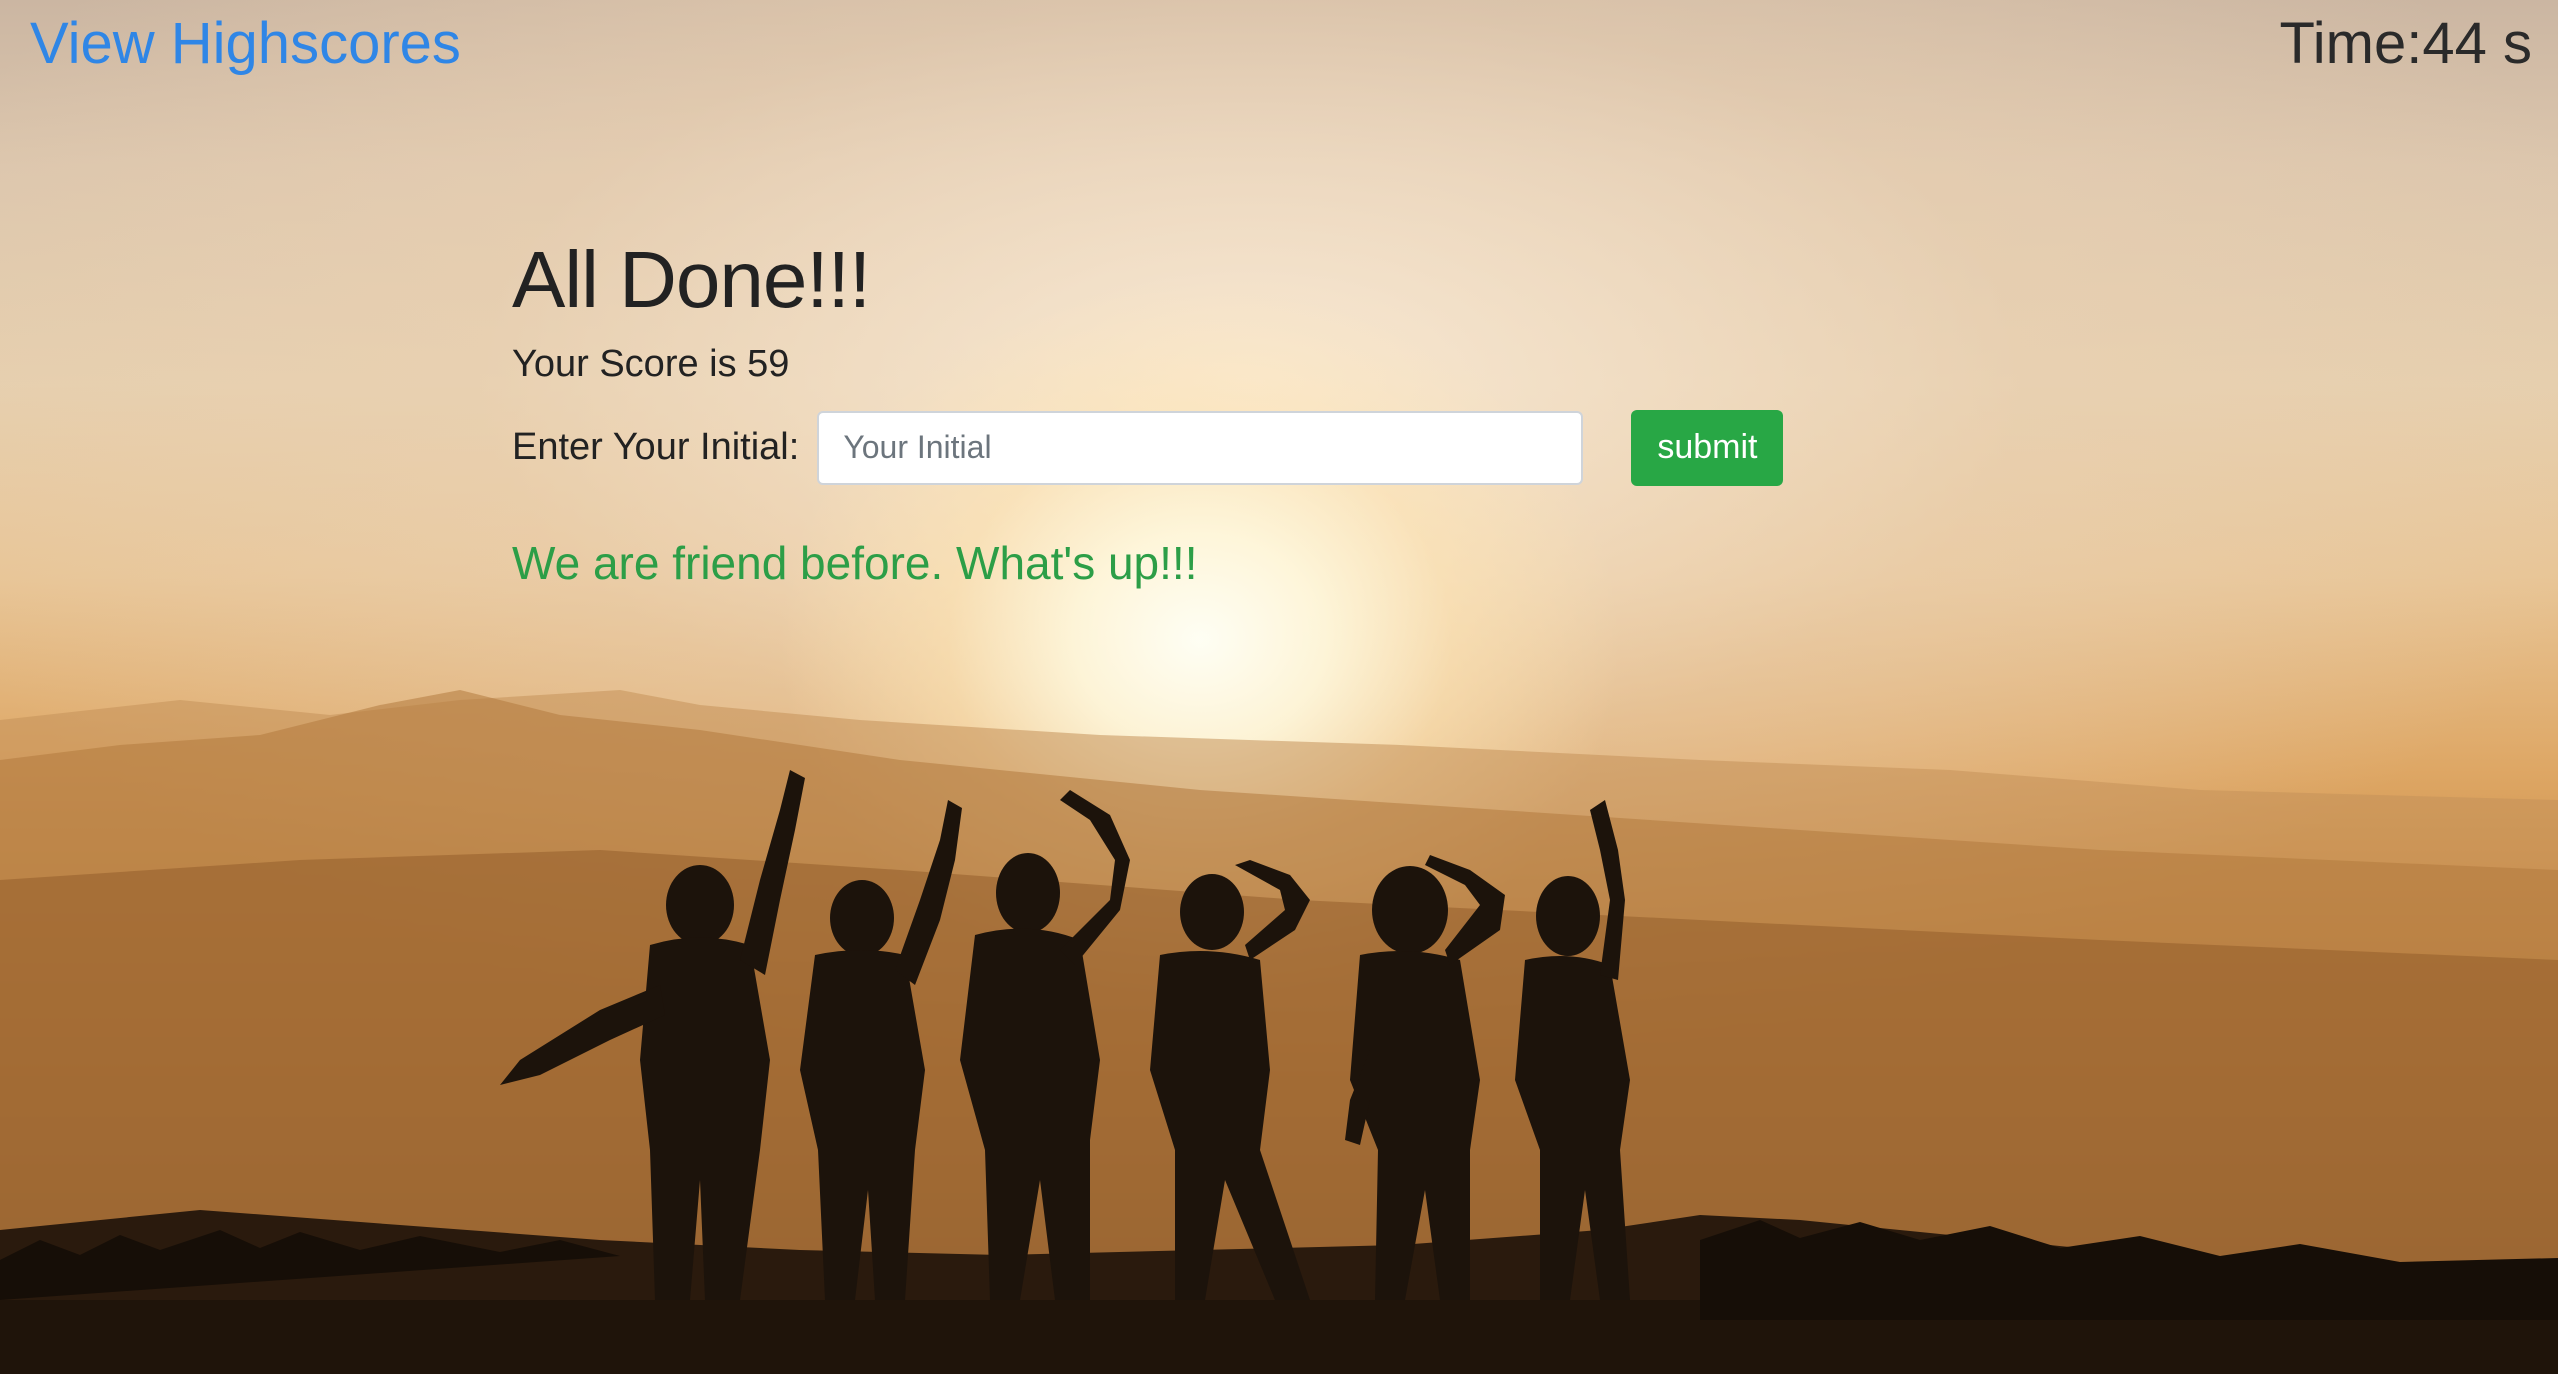  I want to click on initials-form: Enter Your Initial: submit, so click(1212, 447).